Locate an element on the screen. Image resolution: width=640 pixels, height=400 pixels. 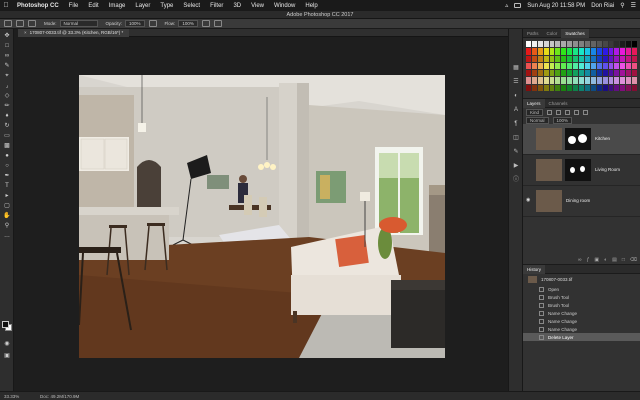
crop-tool-icon: ⌖ is located at coordinates (7, 76).